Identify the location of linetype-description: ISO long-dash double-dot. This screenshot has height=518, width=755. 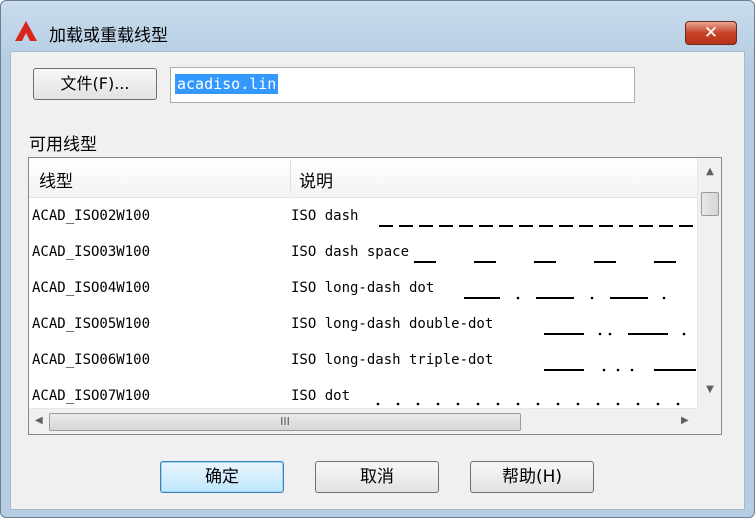
(392, 324).